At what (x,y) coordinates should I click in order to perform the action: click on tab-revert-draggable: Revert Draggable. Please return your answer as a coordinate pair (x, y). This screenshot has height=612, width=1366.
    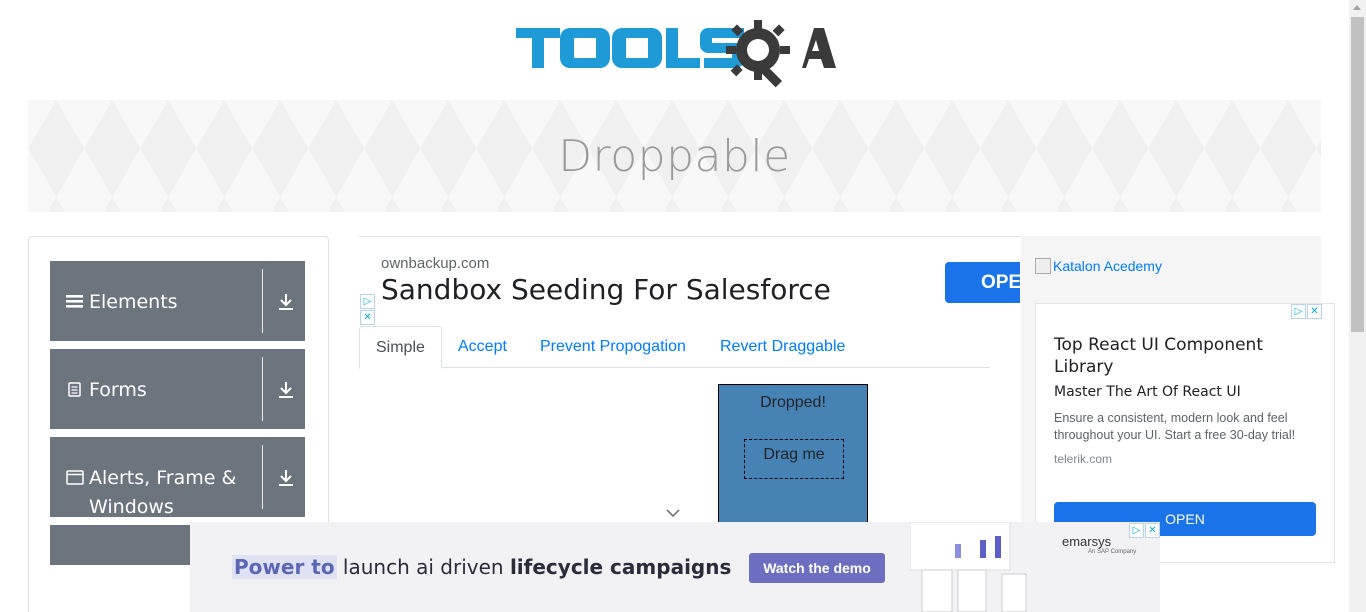
    Looking at the image, I should click on (782, 347).